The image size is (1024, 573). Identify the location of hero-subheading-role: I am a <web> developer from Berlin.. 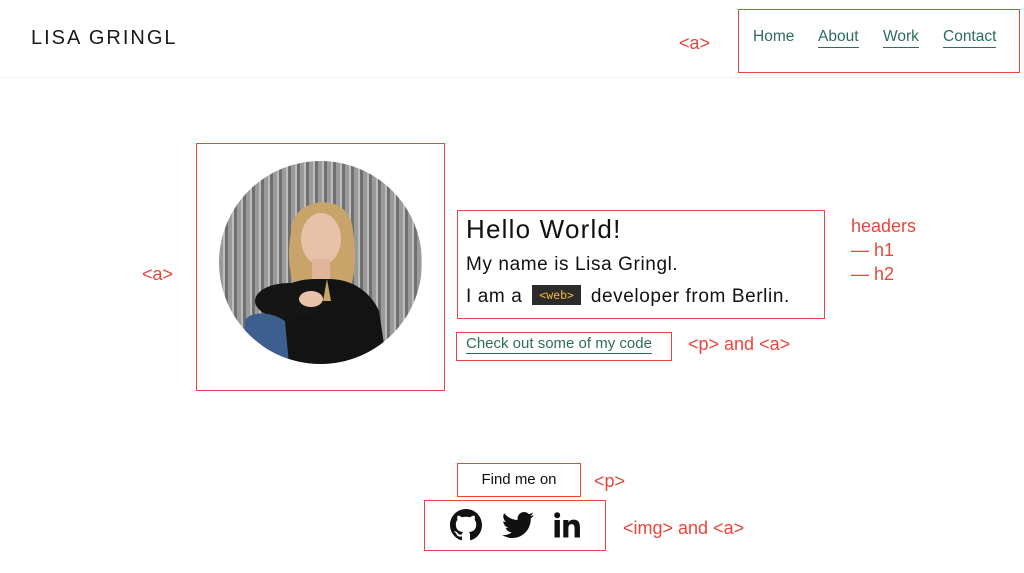
(628, 296).